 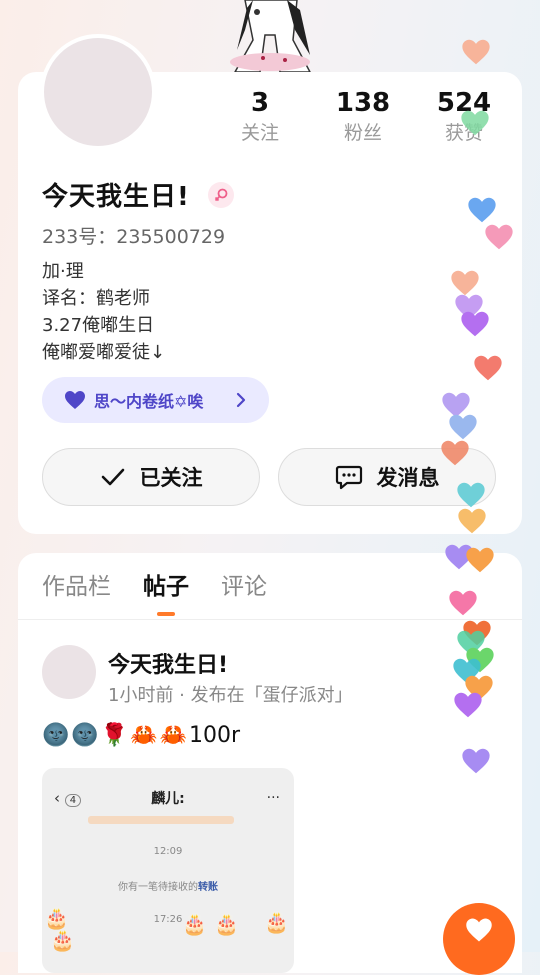 What do you see at coordinates (241, 400) in the screenshot?
I see `chevron-right-icon` at bounding box center [241, 400].